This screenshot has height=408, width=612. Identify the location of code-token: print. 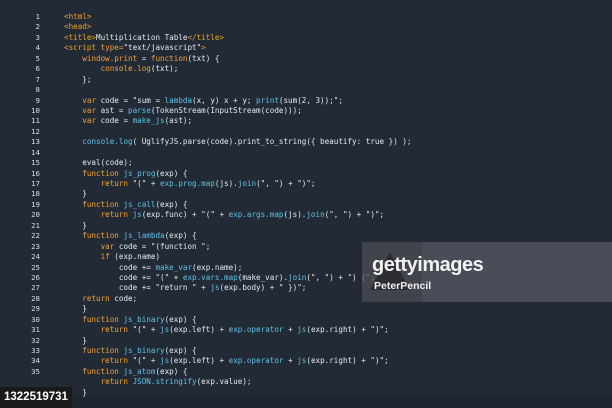
(267, 100).